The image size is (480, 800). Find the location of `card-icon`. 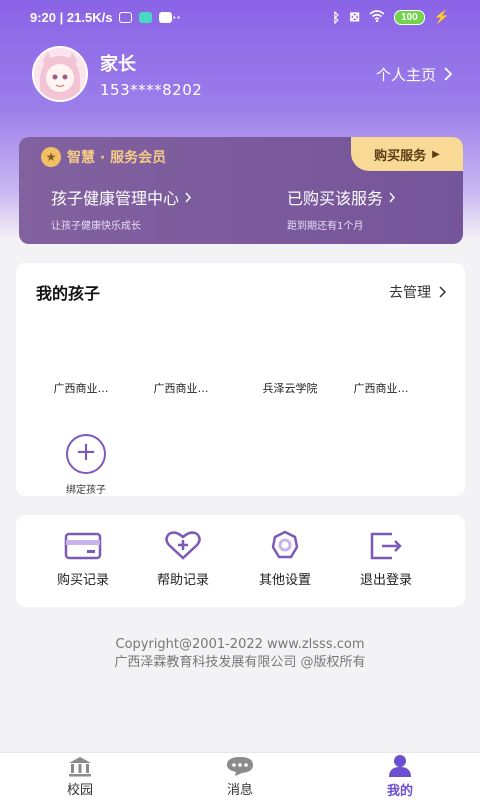

card-icon is located at coordinates (83, 546).